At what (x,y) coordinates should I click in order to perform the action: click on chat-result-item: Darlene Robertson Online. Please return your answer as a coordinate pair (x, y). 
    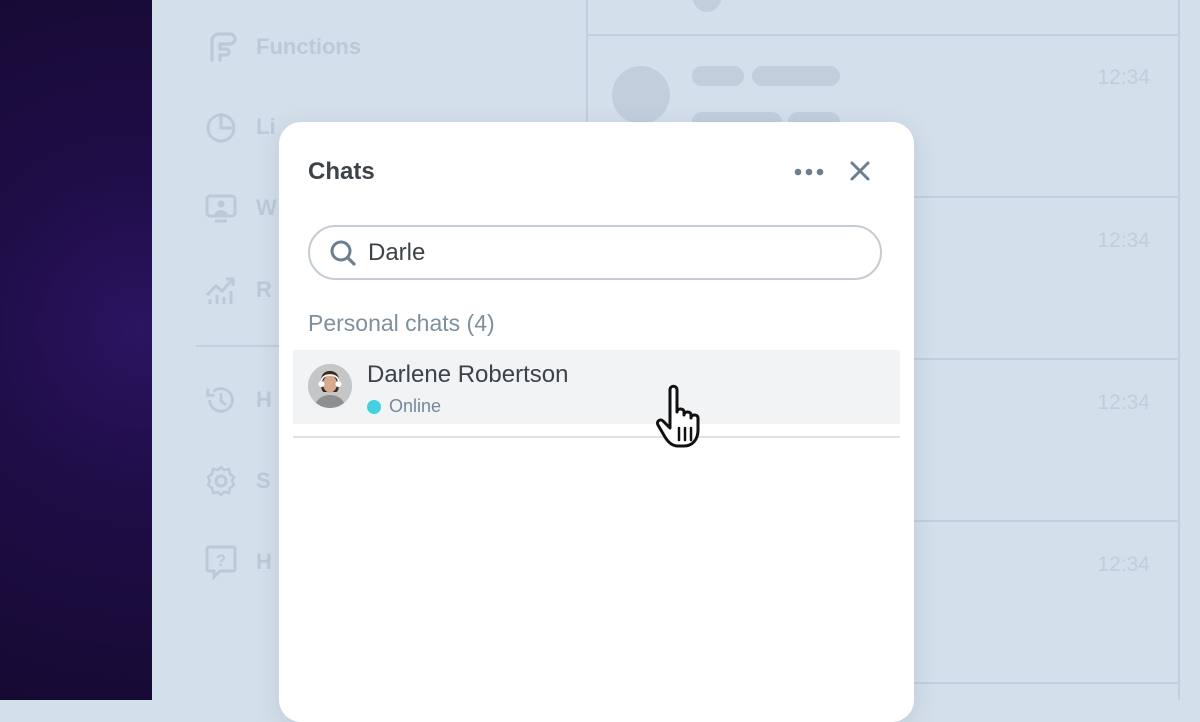
    Looking at the image, I should click on (596, 387).